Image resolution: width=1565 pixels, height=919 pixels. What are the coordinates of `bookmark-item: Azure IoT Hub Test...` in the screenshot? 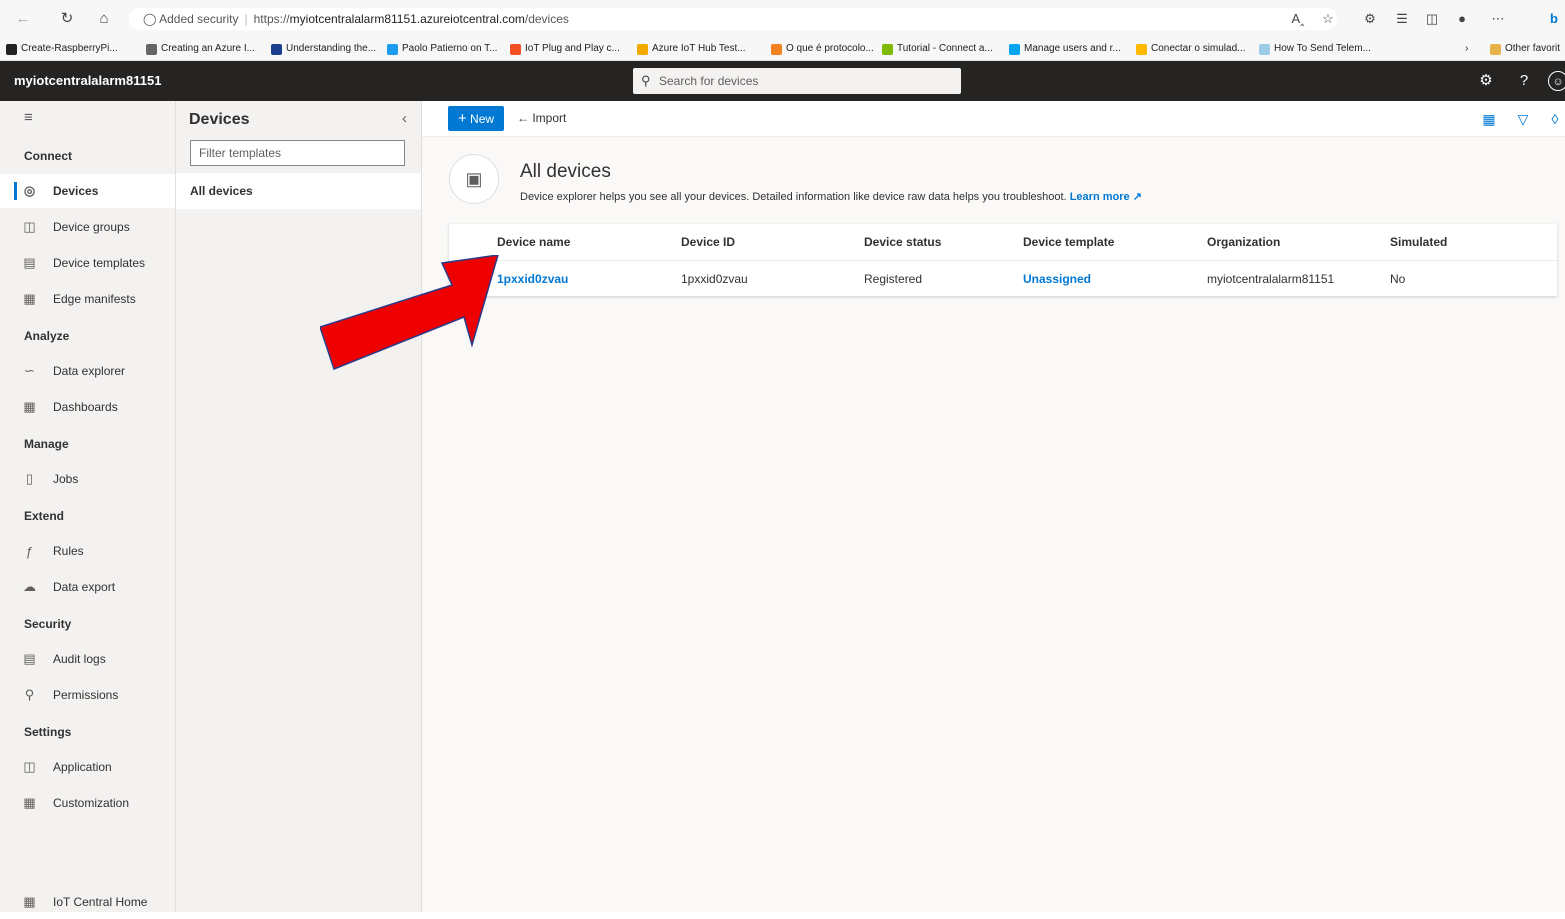 It's located at (691, 49).